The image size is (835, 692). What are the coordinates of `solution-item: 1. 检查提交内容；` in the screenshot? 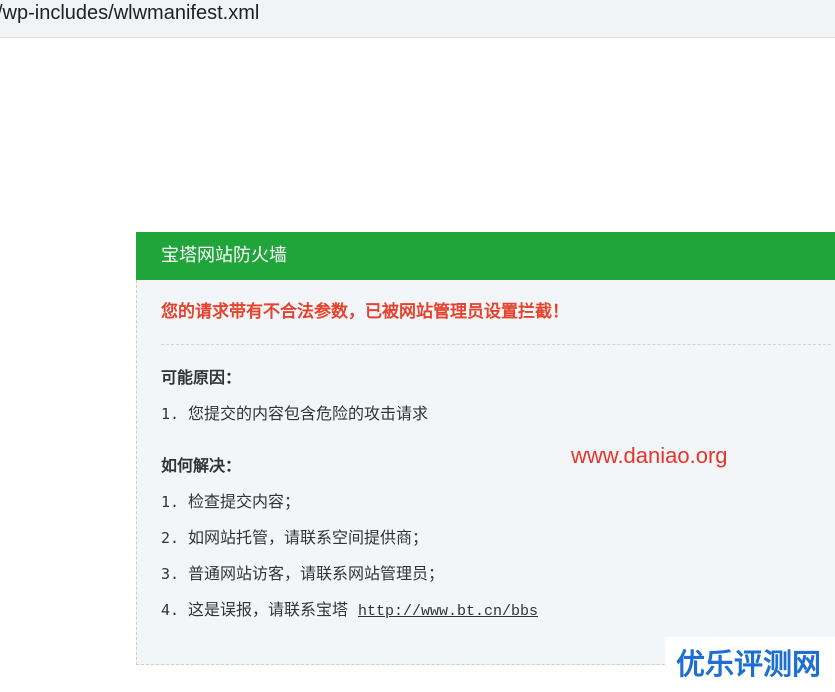 It's located at (230, 502).